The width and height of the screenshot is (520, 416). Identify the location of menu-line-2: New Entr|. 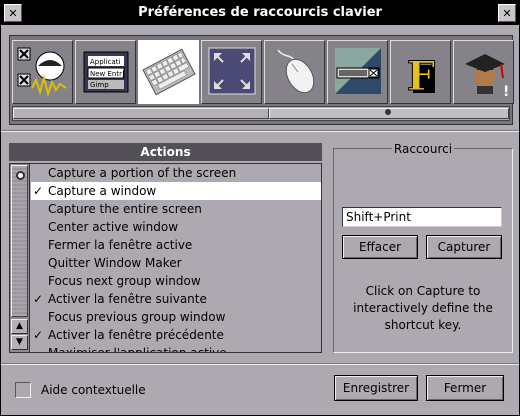
(107, 74).